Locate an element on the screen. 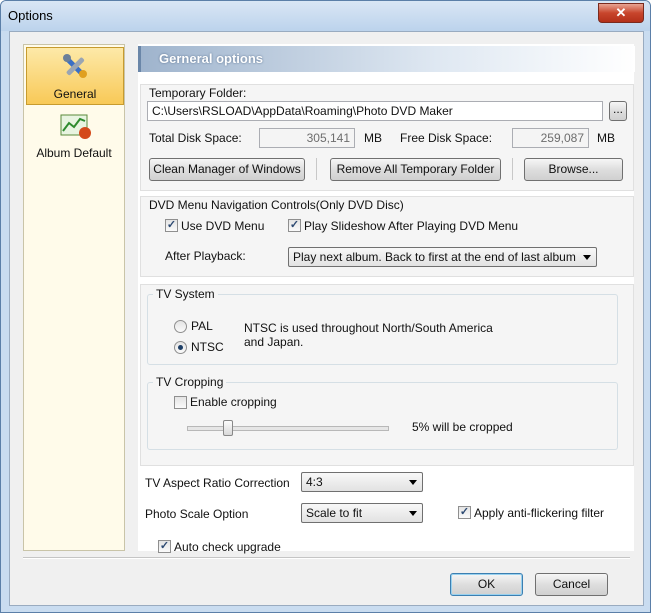 Image resolution: width=651 pixels, height=613 pixels. aspect-ratio-value: 4:3 is located at coordinates (314, 482).